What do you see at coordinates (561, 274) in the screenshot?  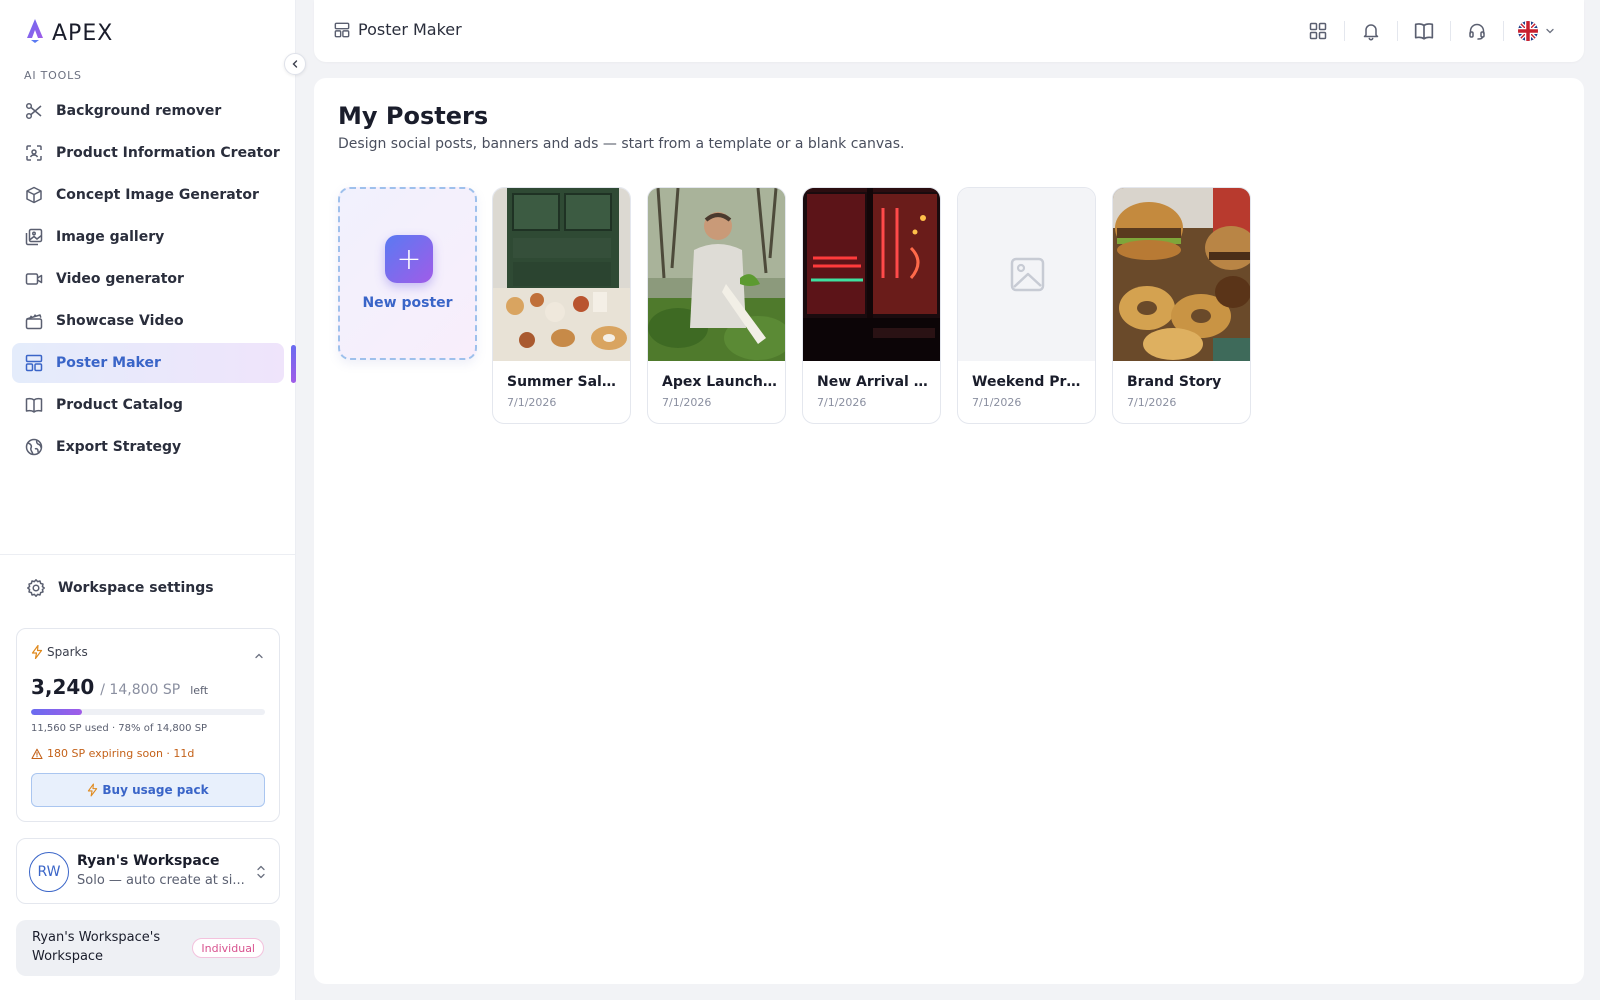 I see `poster-thumbnail-bakery` at bounding box center [561, 274].